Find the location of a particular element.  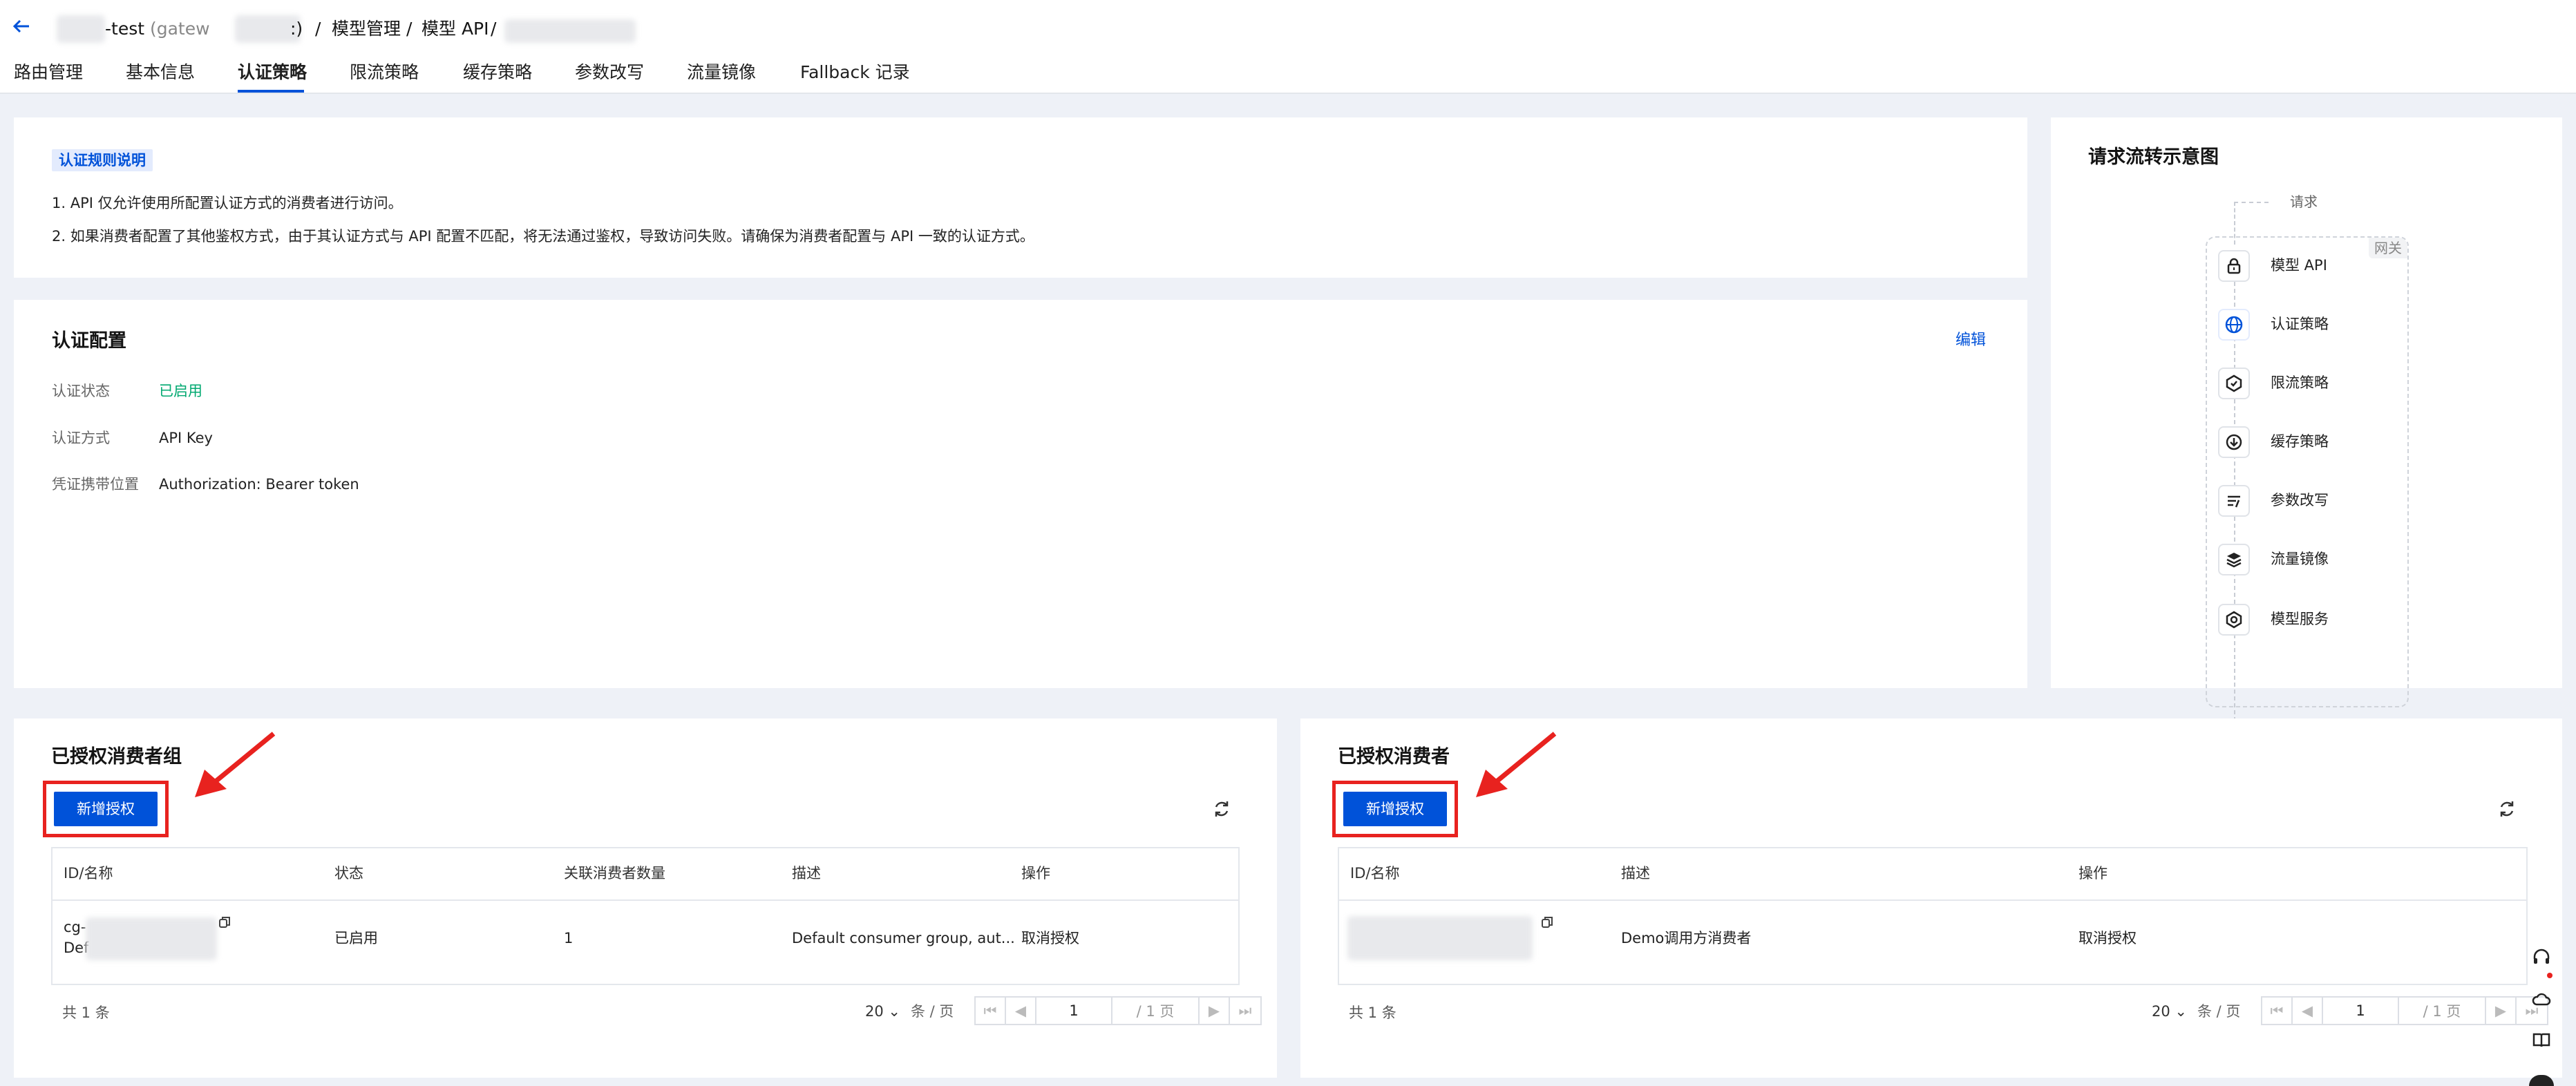

flow-connector is located at coordinates (2251, 202).